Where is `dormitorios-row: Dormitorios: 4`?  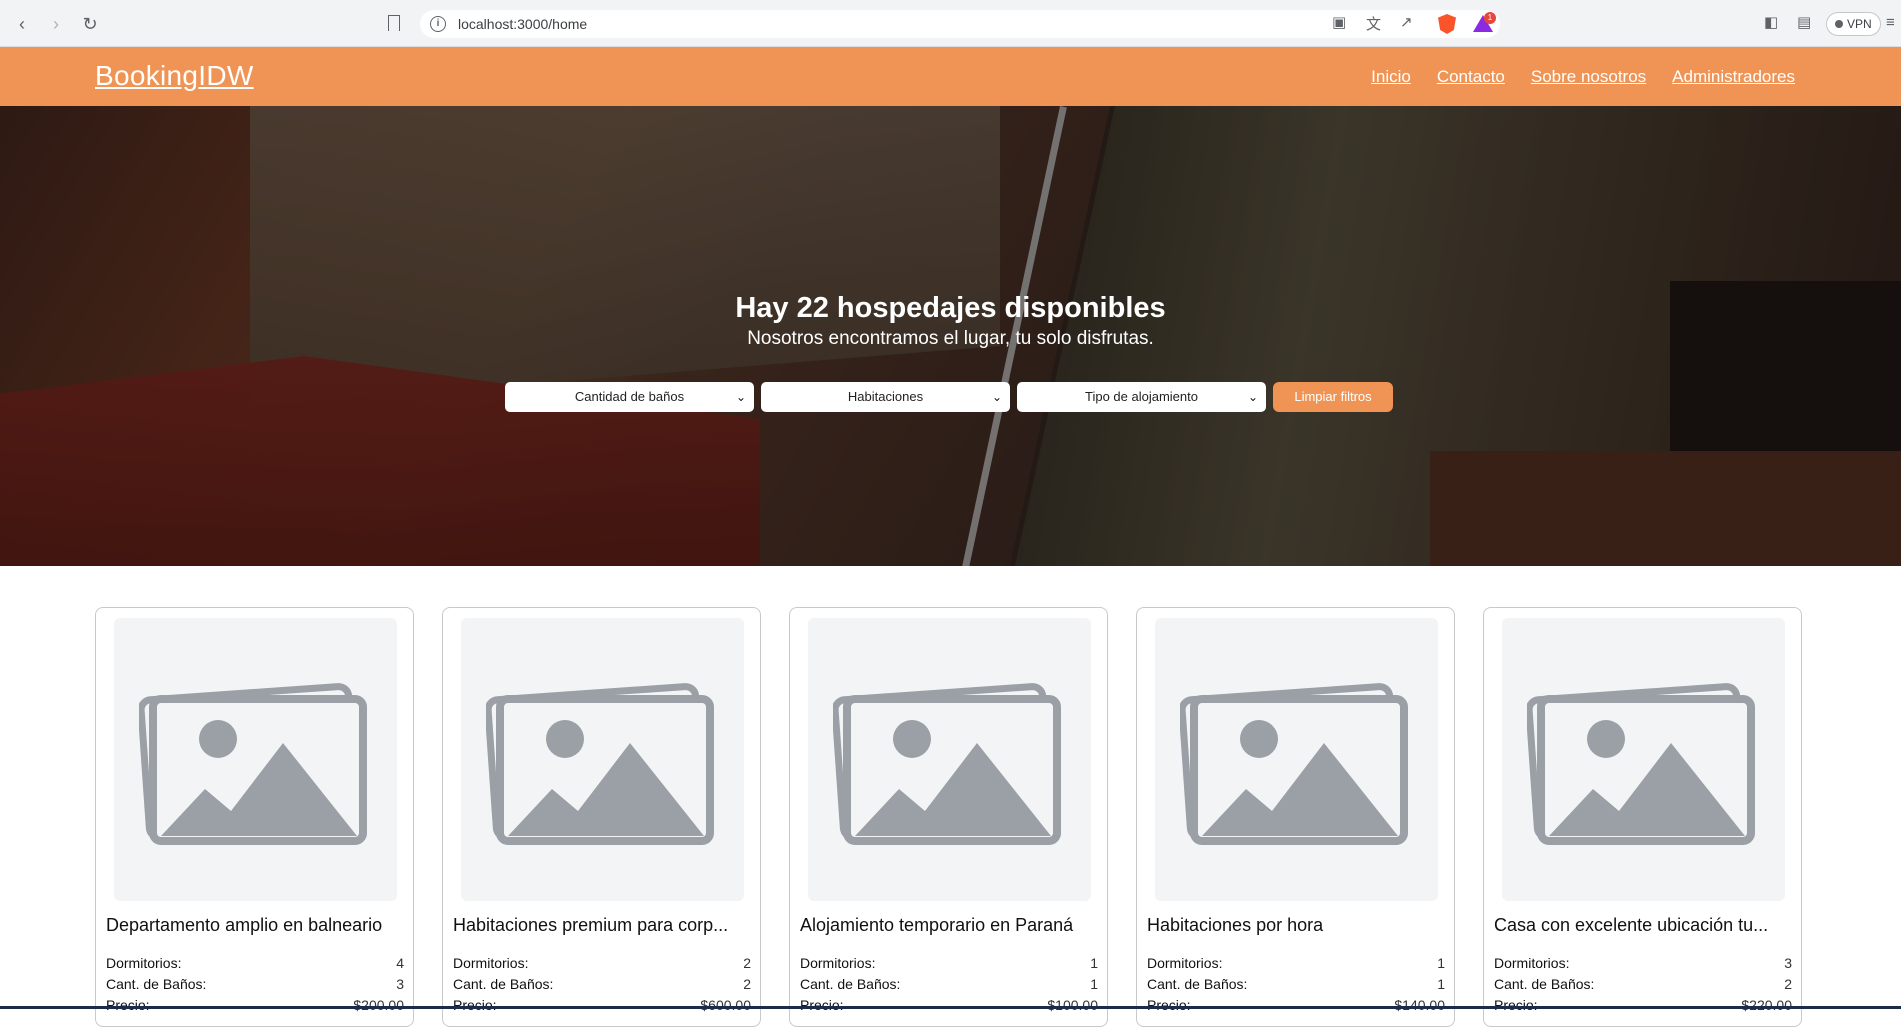 dormitorios-row: Dormitorios: 4 is located at coordinates (255, 963).